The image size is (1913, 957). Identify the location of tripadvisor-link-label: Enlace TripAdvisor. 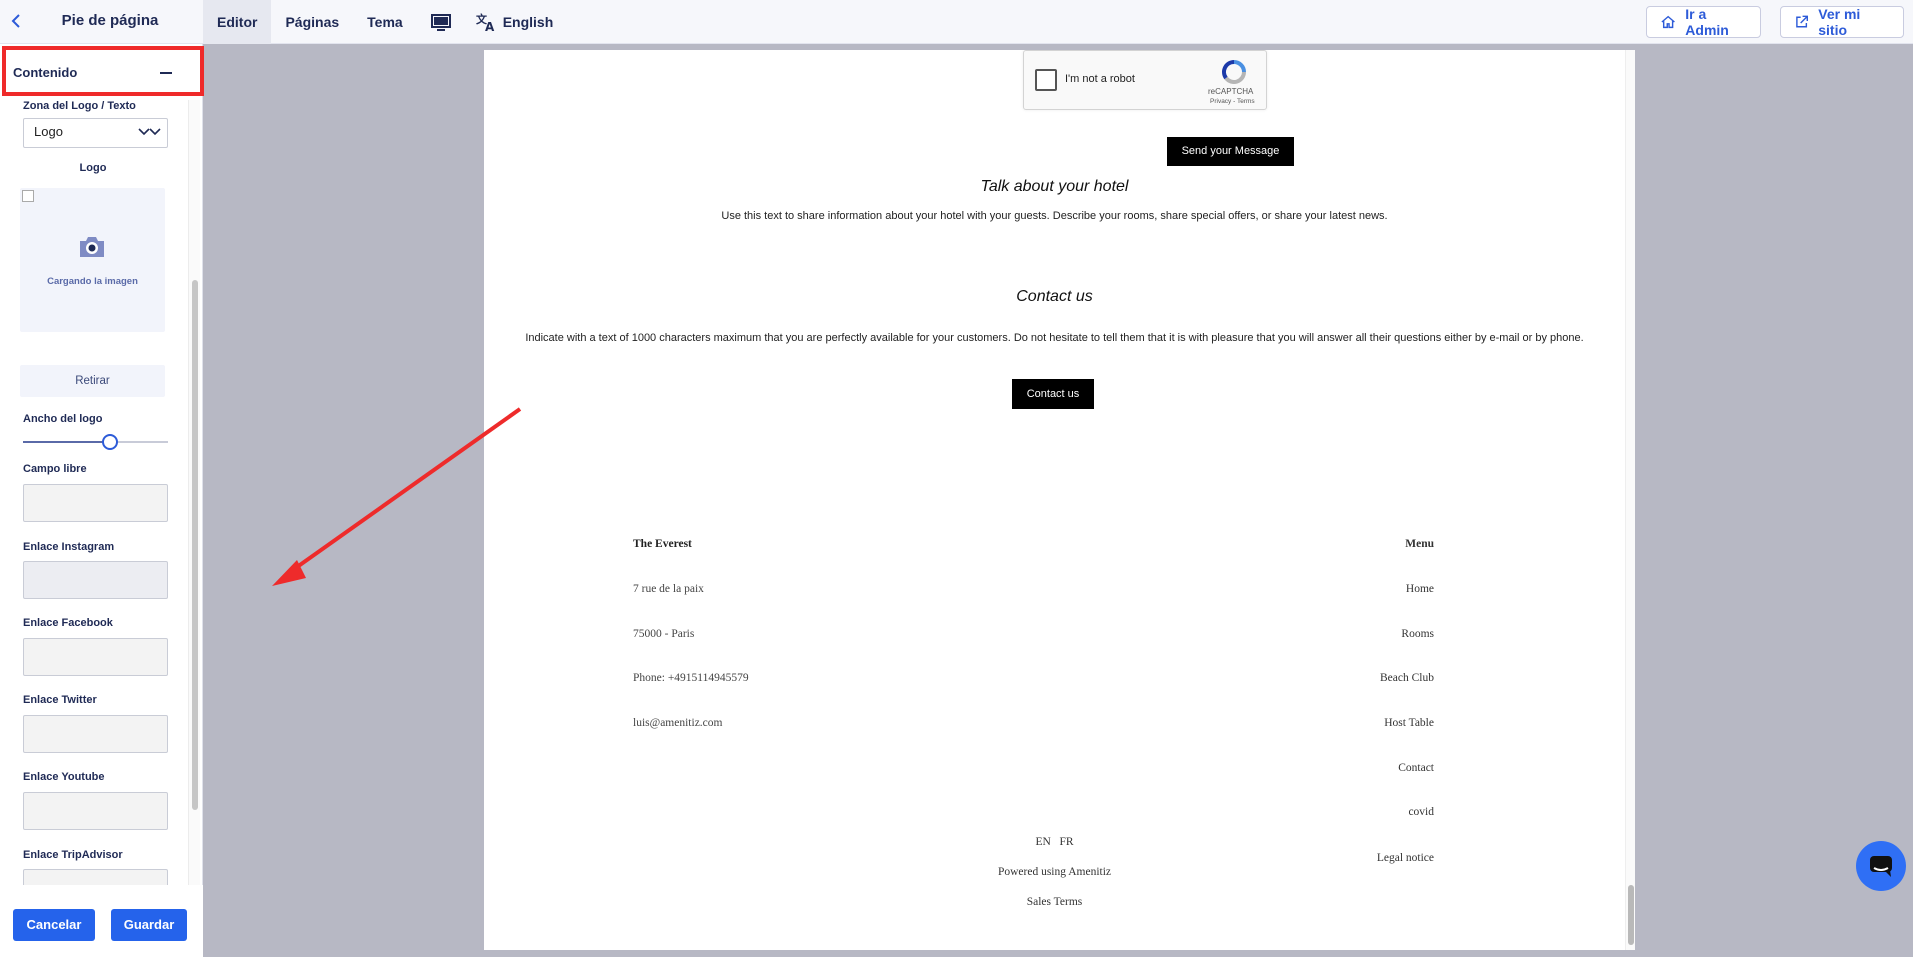
(73, 855).